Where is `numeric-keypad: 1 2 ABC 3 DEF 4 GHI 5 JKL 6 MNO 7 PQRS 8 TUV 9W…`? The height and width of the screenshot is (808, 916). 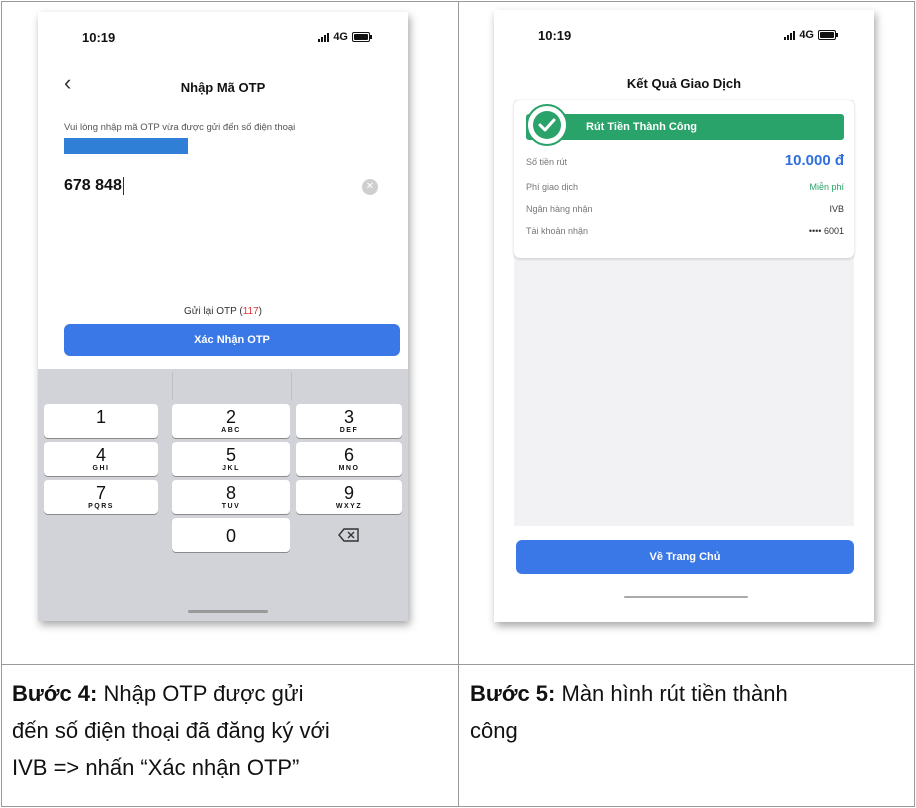
numeric-keypad: 1 2 ABC 3 DEF 4 GHI 5 JKL 6 MNO 7 PQRS 8 TUV 9W… is located at coordinates (223, 495).